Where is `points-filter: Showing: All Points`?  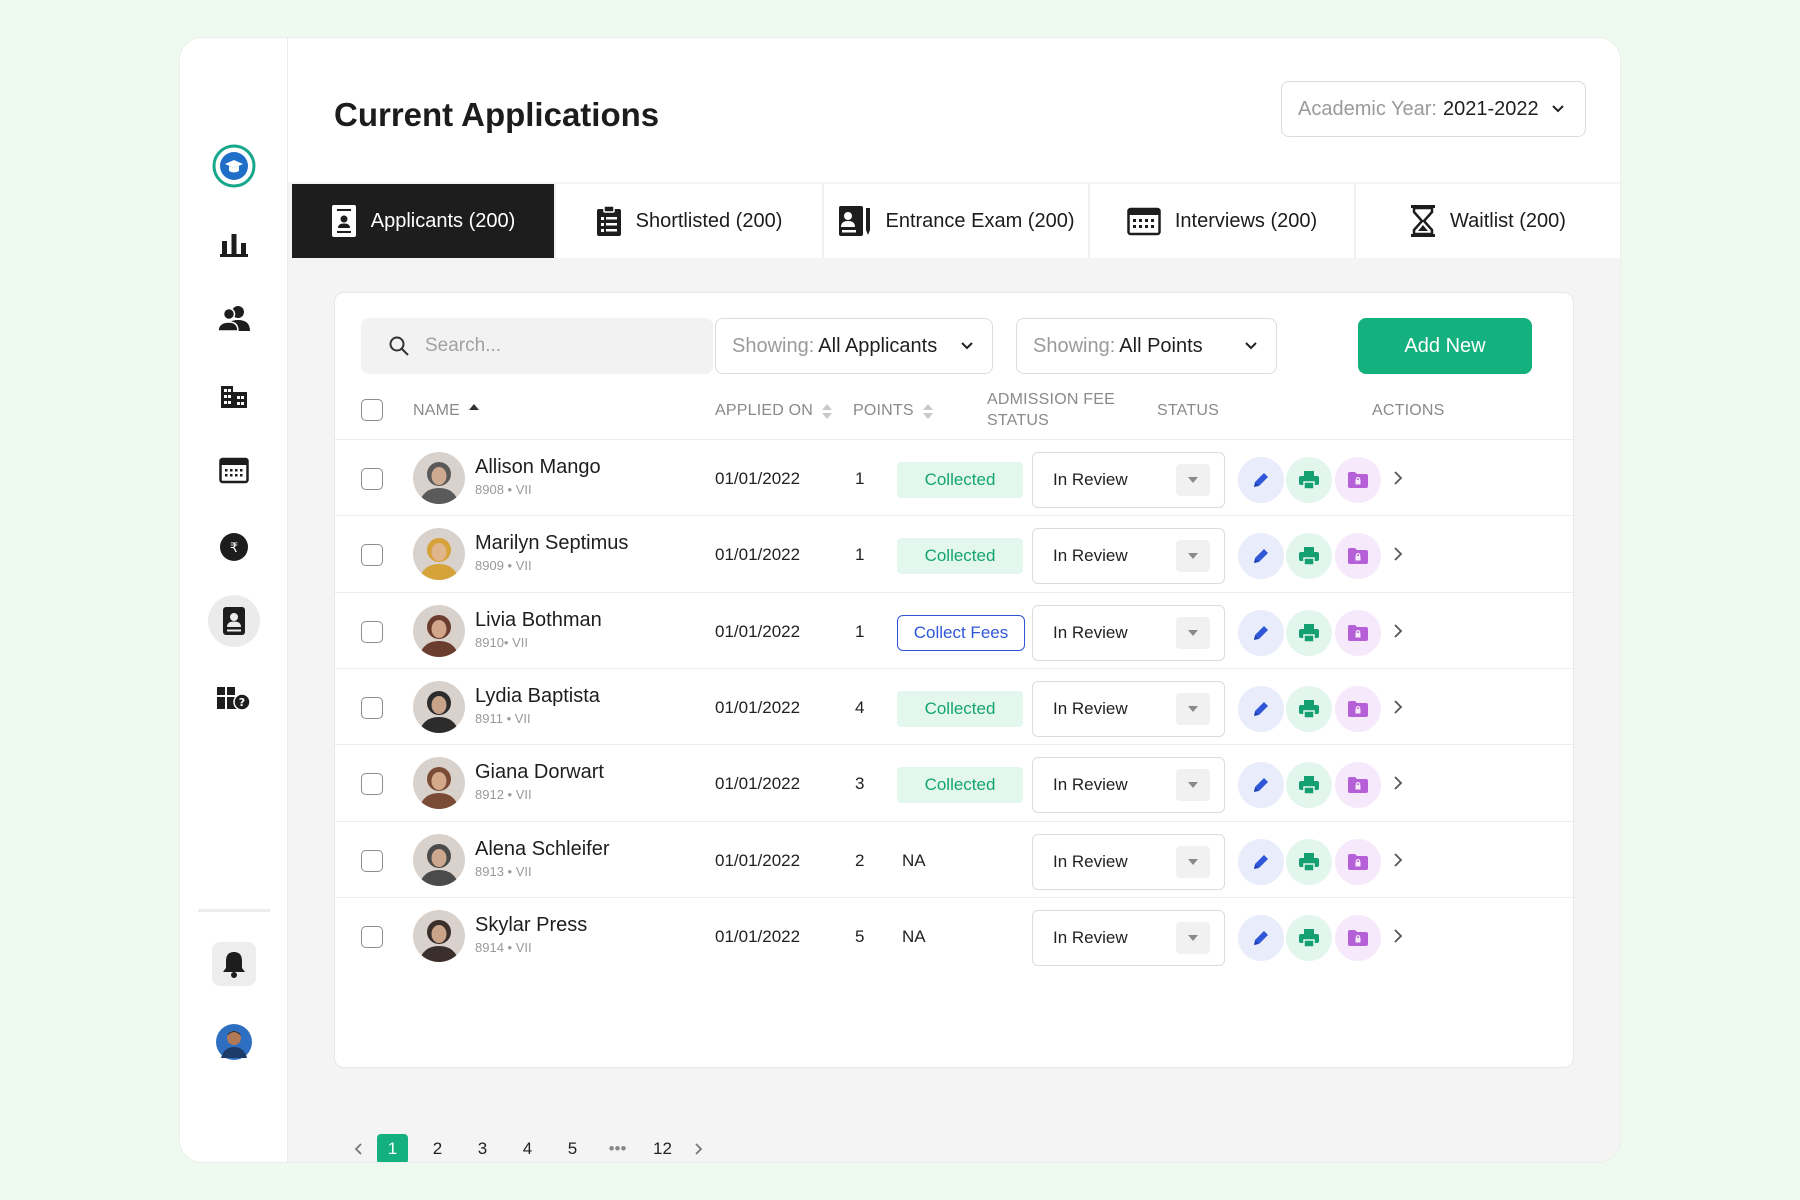 points-filter: Showing: All Points is located at coordinates (1146, 346).